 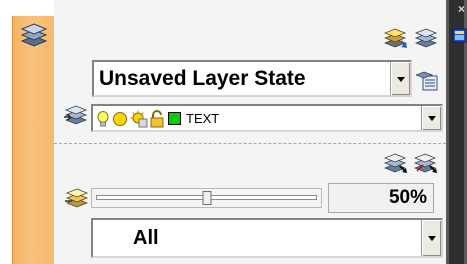 I want to click on layer-color-swatch, so click(x=174, y=118).